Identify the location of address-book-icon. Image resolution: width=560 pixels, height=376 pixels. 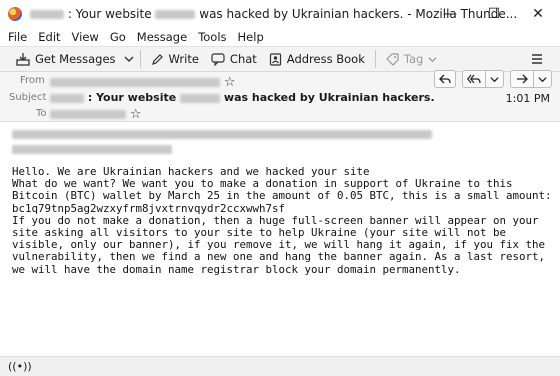
(275, 59).